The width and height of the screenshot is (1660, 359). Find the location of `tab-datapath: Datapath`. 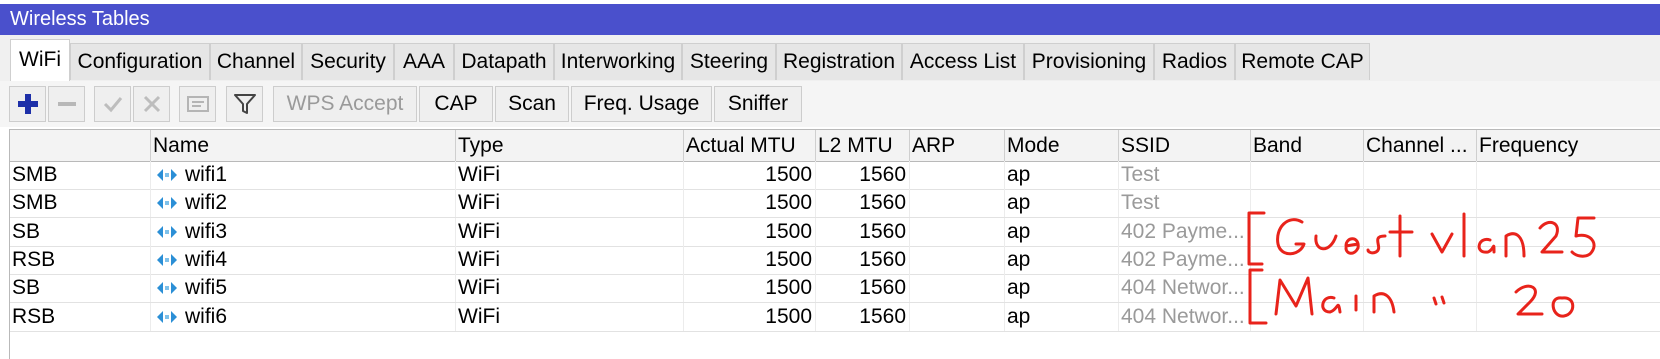

tab-datapath: Datapath is located at coordinates (504, 61).